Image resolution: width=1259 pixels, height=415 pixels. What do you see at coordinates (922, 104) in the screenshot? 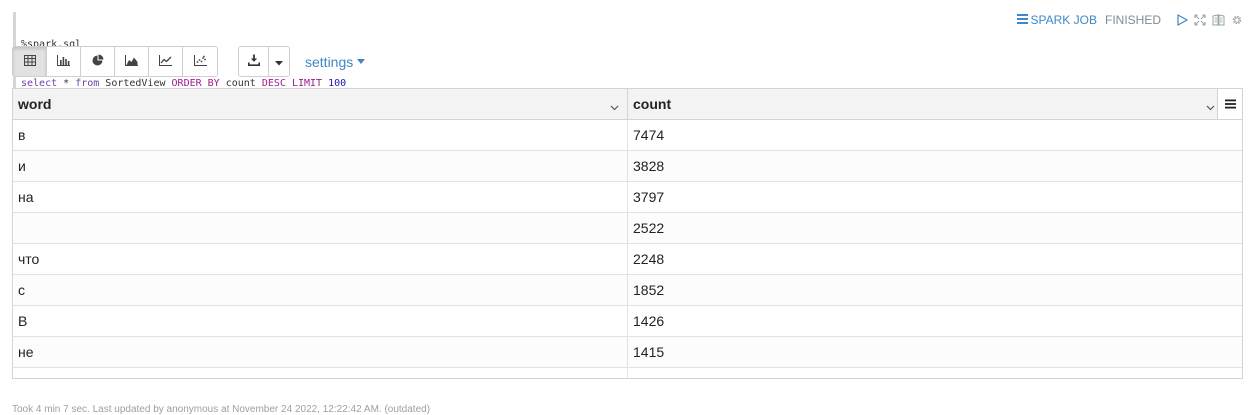
I see `column-header-count: count` at bounding box center [922, 104].